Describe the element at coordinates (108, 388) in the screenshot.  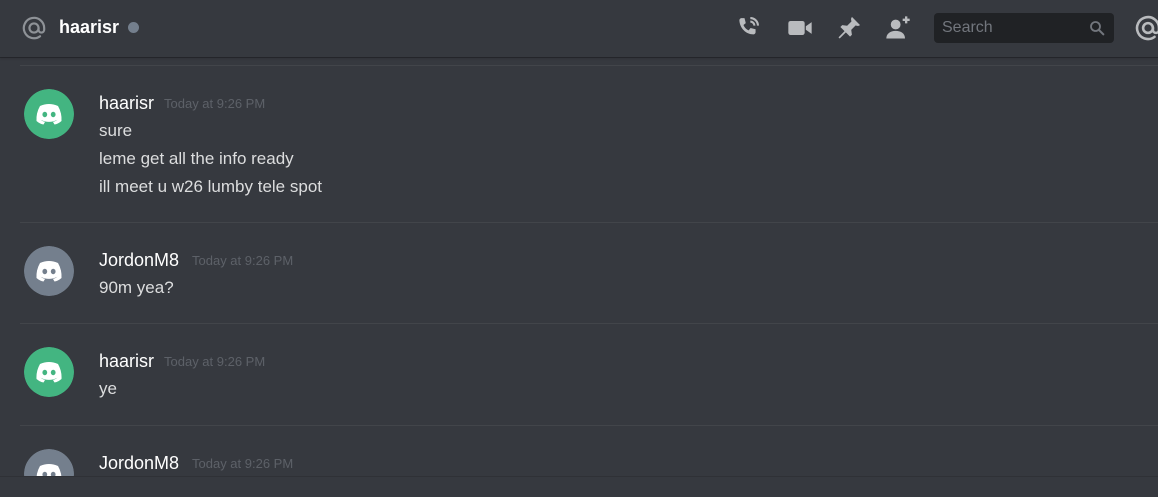
I see `message-text: ye` at that location.